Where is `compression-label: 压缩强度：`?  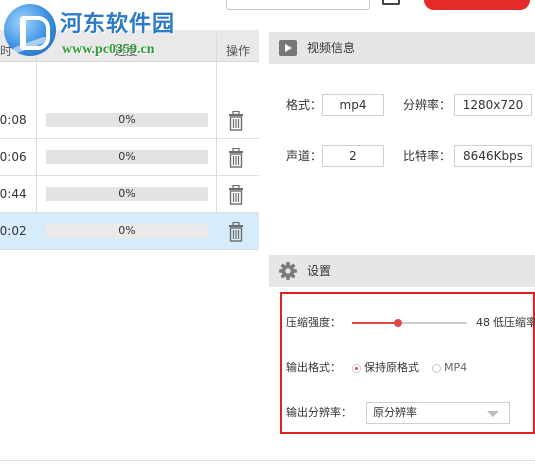 compression-label: 压缩强度： is located at coordinates (313, 322).